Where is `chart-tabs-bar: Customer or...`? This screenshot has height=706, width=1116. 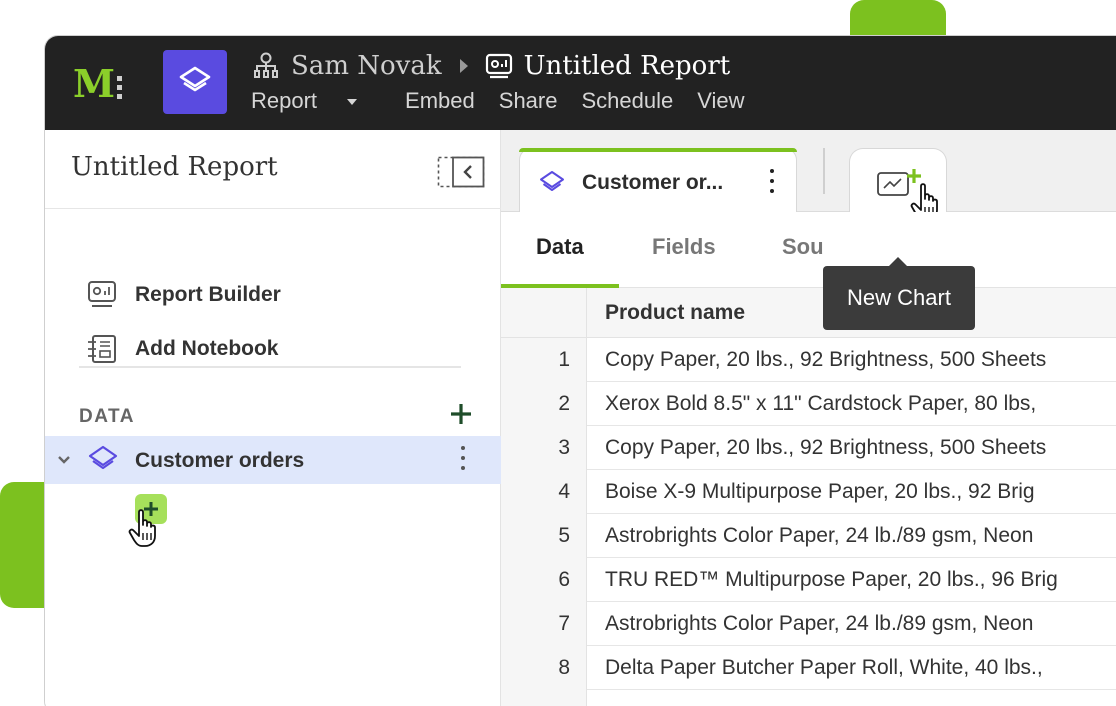
chart-tabs-bar: Customer or... is located at coordinates (808, 175).